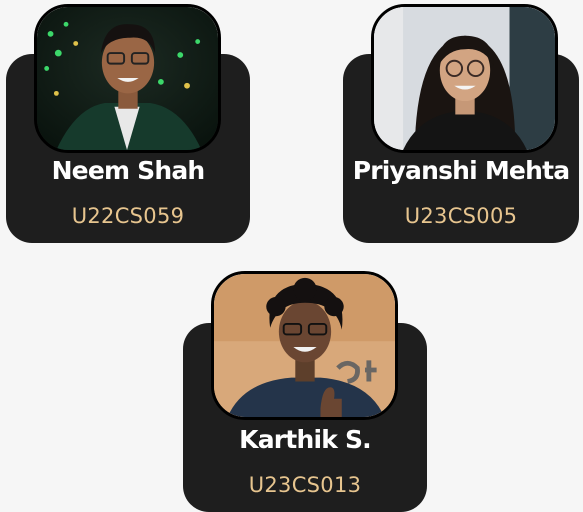 Image resolution: width=583 pixels, height=512 pixels. What do you see at coordinates (461, 216) in the screenshot?
I see `member-id: U23CS005` at bounding box center [461, 216].